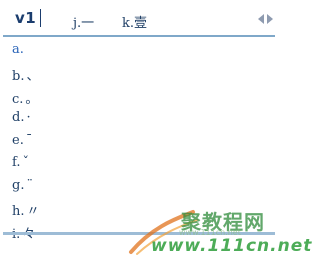 The image size is (320, 262). Describe the element at coordinates (25, 162) in the screenshot. I see `candidate-symbol: ˇ` at that location.